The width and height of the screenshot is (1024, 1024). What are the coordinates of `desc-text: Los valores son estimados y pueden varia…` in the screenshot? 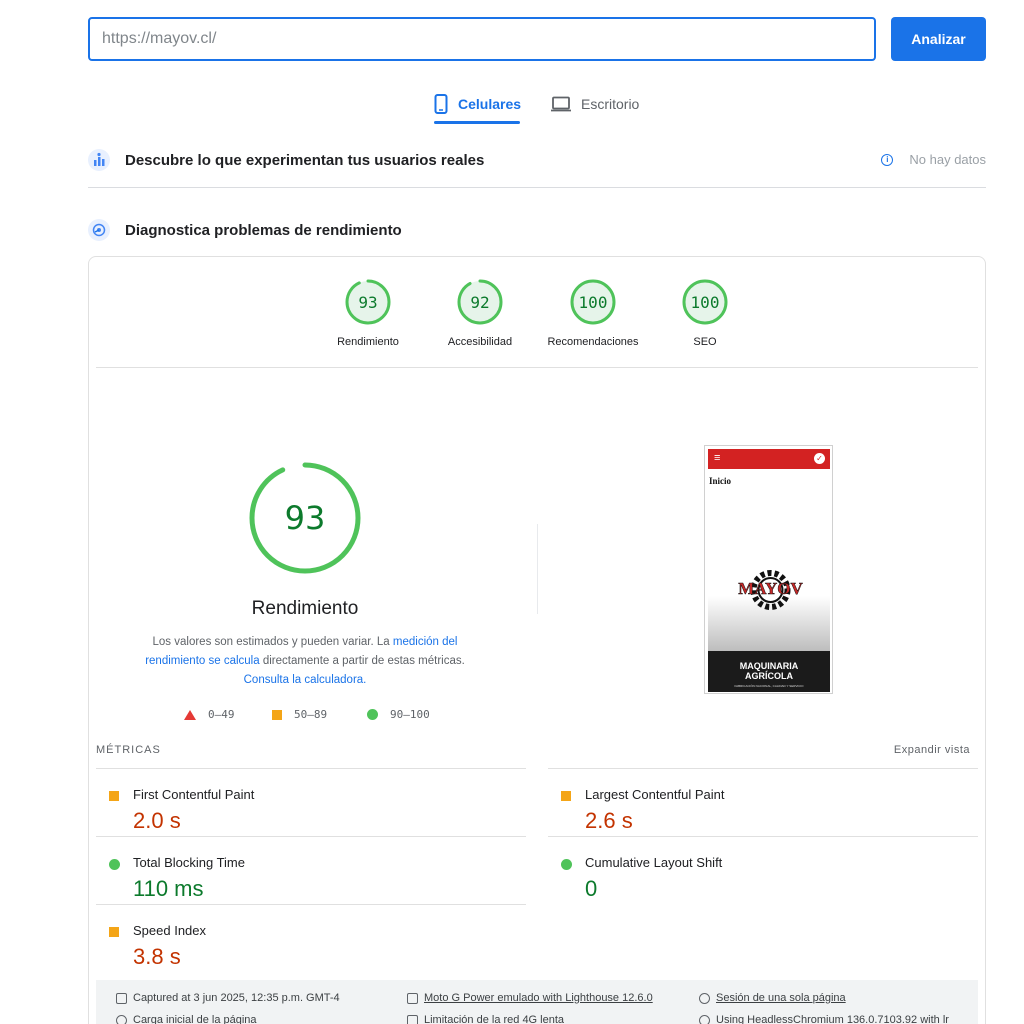 It's located at (272, 642).